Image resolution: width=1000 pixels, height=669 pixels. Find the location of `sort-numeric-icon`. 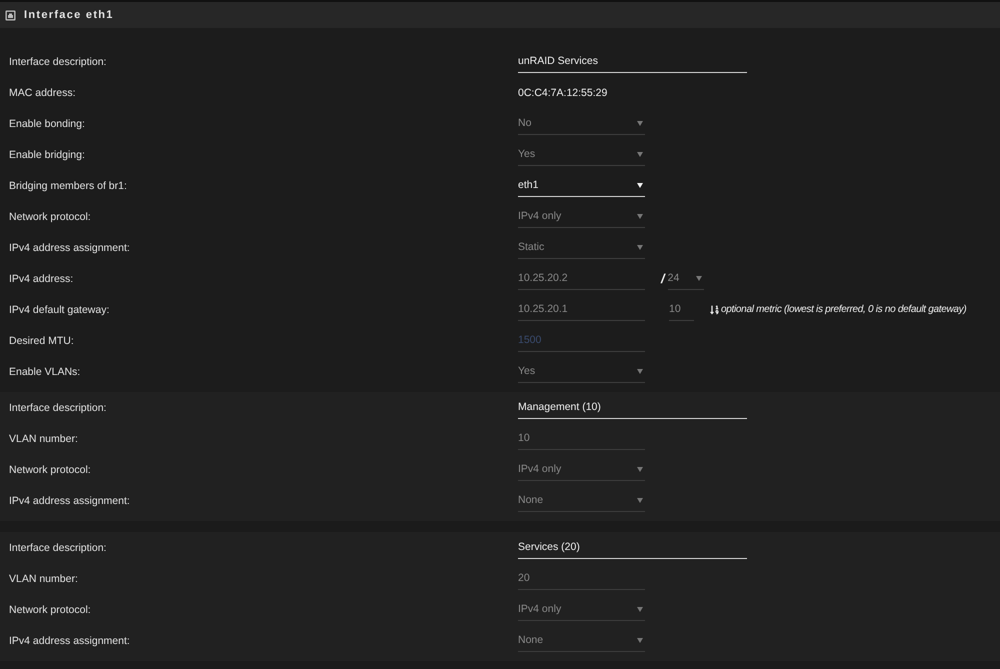

sort-numeric-icon is located at coordinates (714, 309).